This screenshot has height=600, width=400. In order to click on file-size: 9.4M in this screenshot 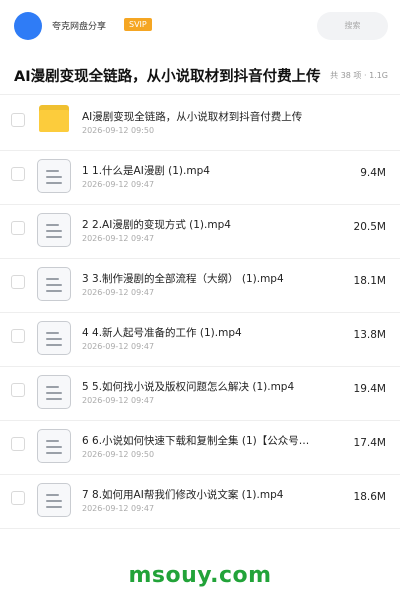, I will do `click(373, 173)`.